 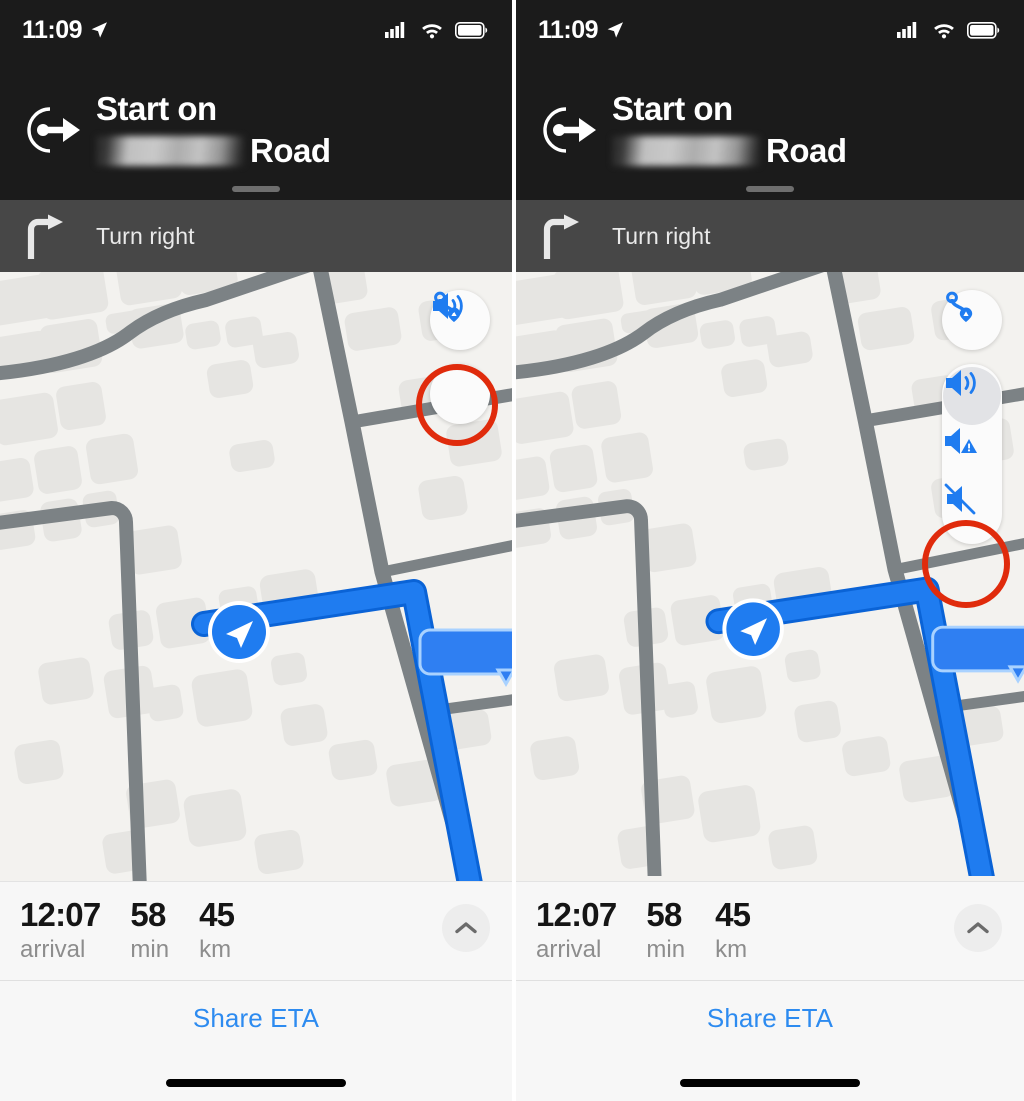 I want to click on eta-sheet-right: 12:07 arrival 58 min 45 km Share ETA, so click(x=770, y=991).